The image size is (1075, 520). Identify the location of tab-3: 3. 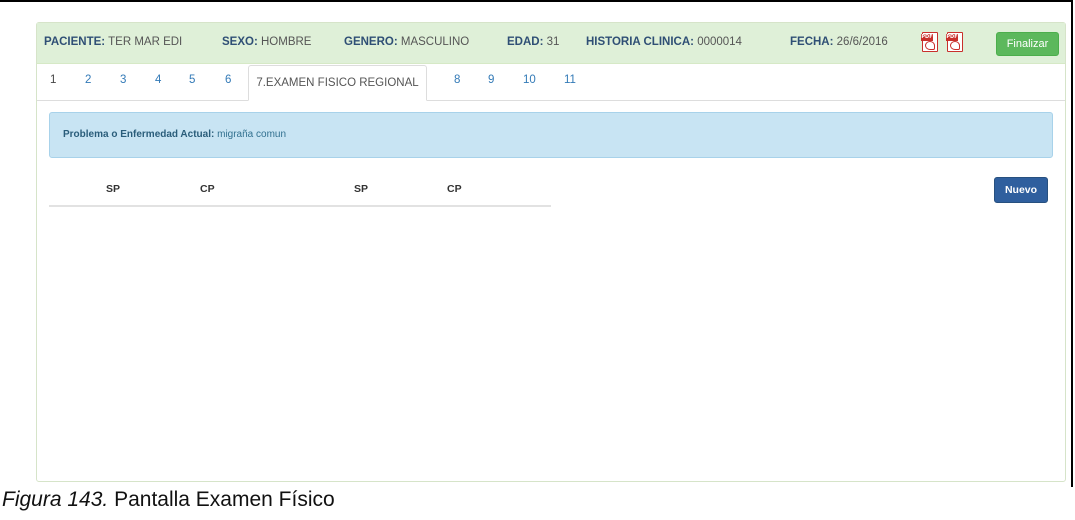
(123, 80).